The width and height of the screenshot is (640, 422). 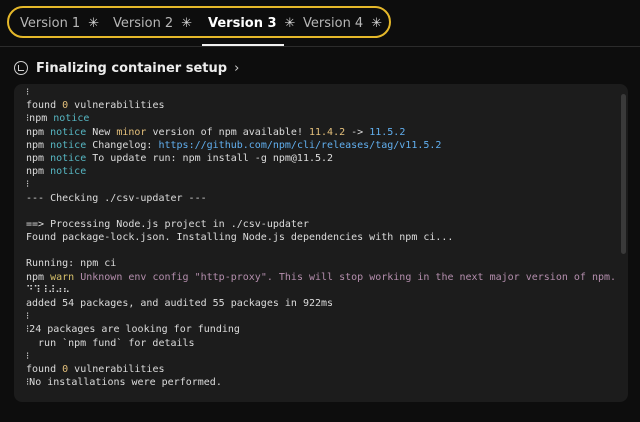 I want to click on tab-version-4: Version 4 ✳, so click(x=342, y=23).